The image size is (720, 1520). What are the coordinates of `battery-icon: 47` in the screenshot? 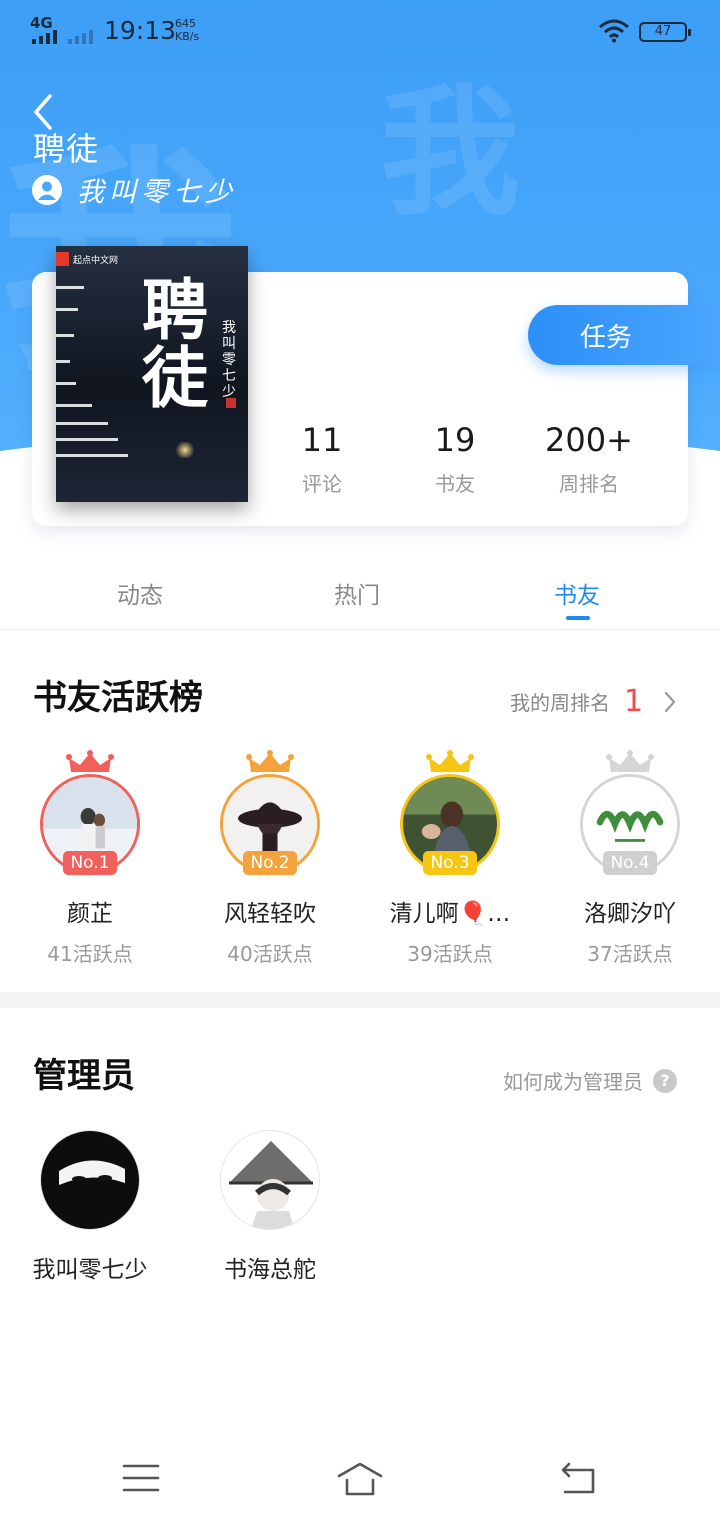 It's located at (665, 32).